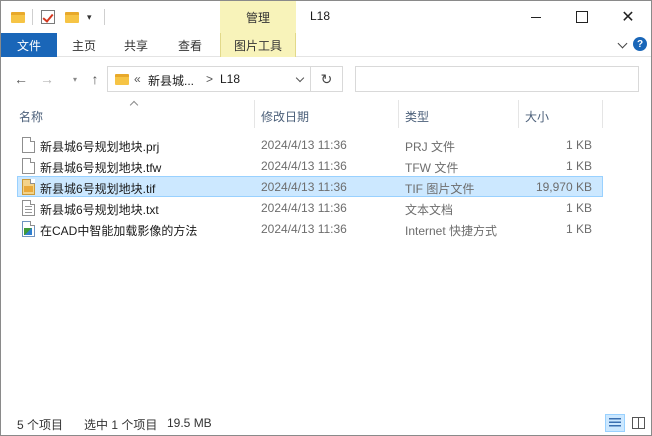 This screenshot has width=652, height=436. I want to click on quick-access-customize: ▾, so click(89, 17).